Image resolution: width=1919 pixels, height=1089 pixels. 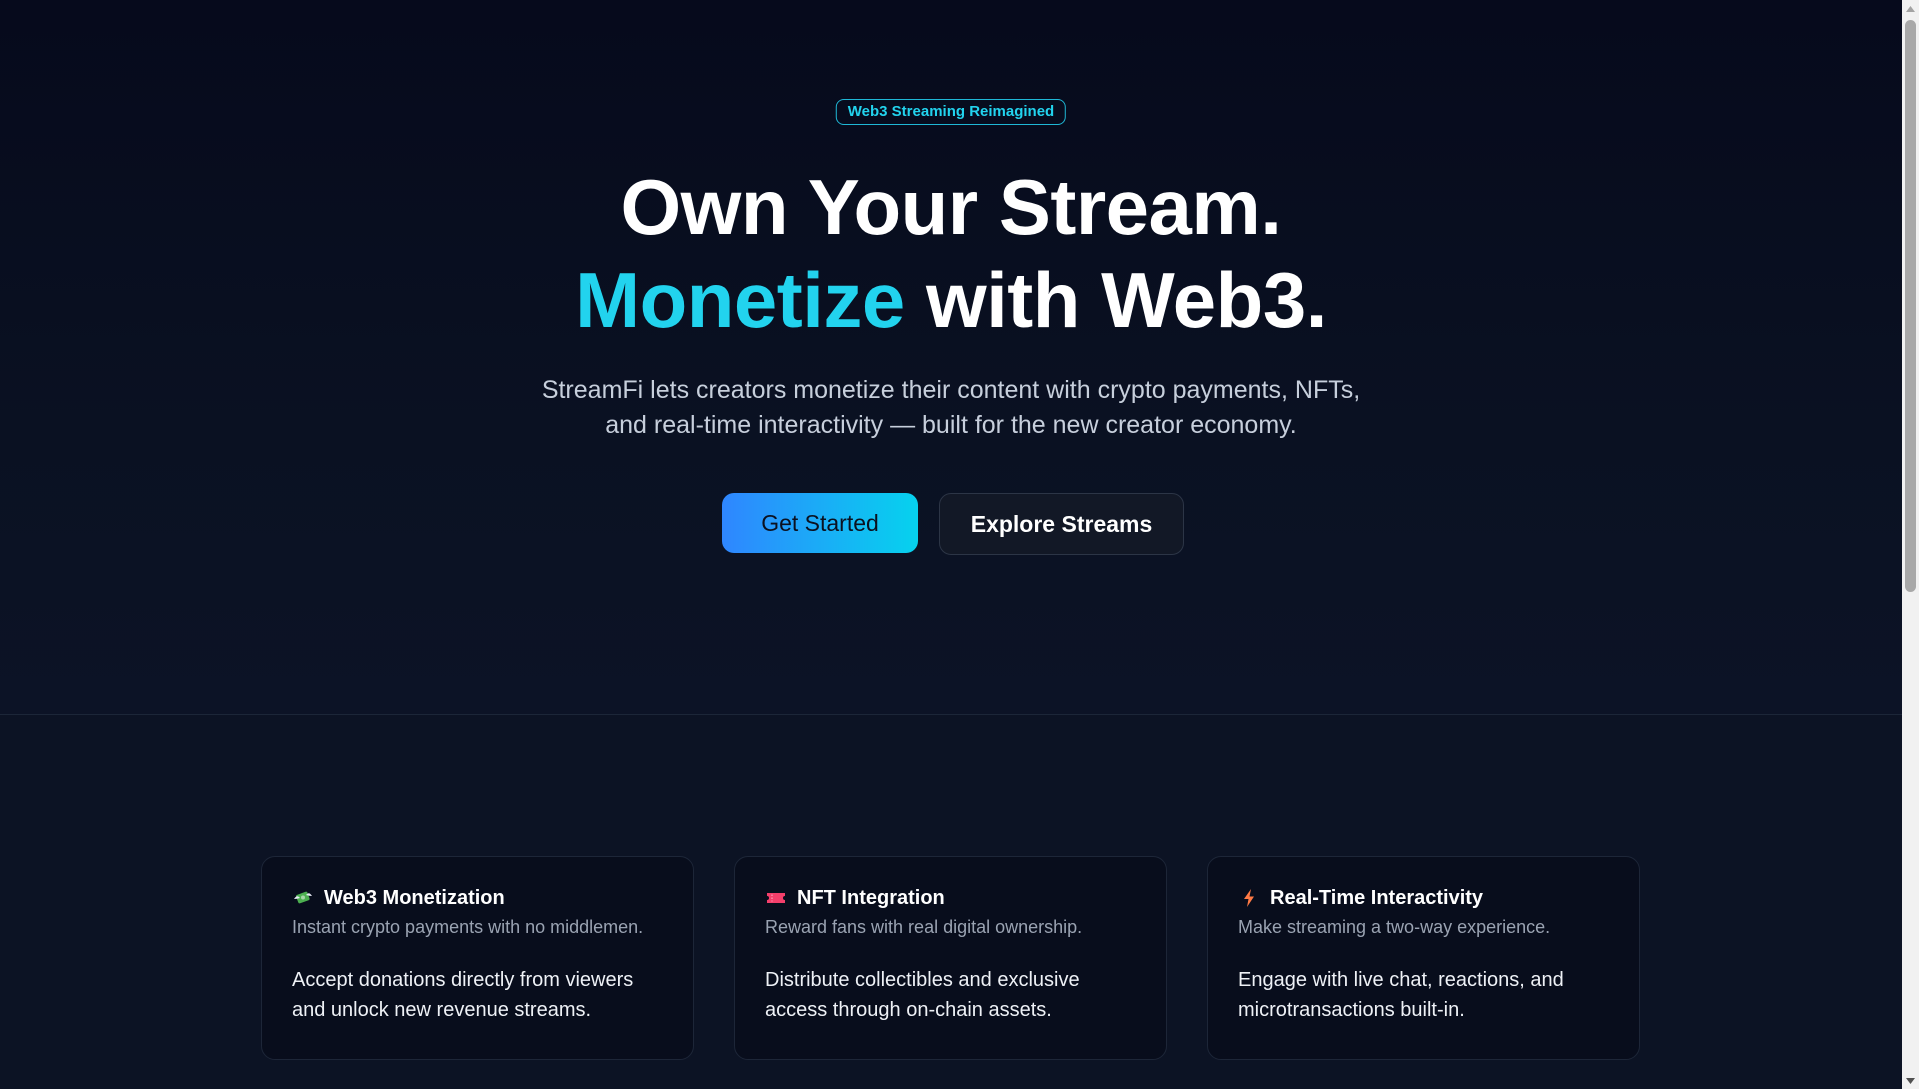 I want to click on feature-card-subtitle: Reward fans with real digital ownership., so click(x=924, y=927).